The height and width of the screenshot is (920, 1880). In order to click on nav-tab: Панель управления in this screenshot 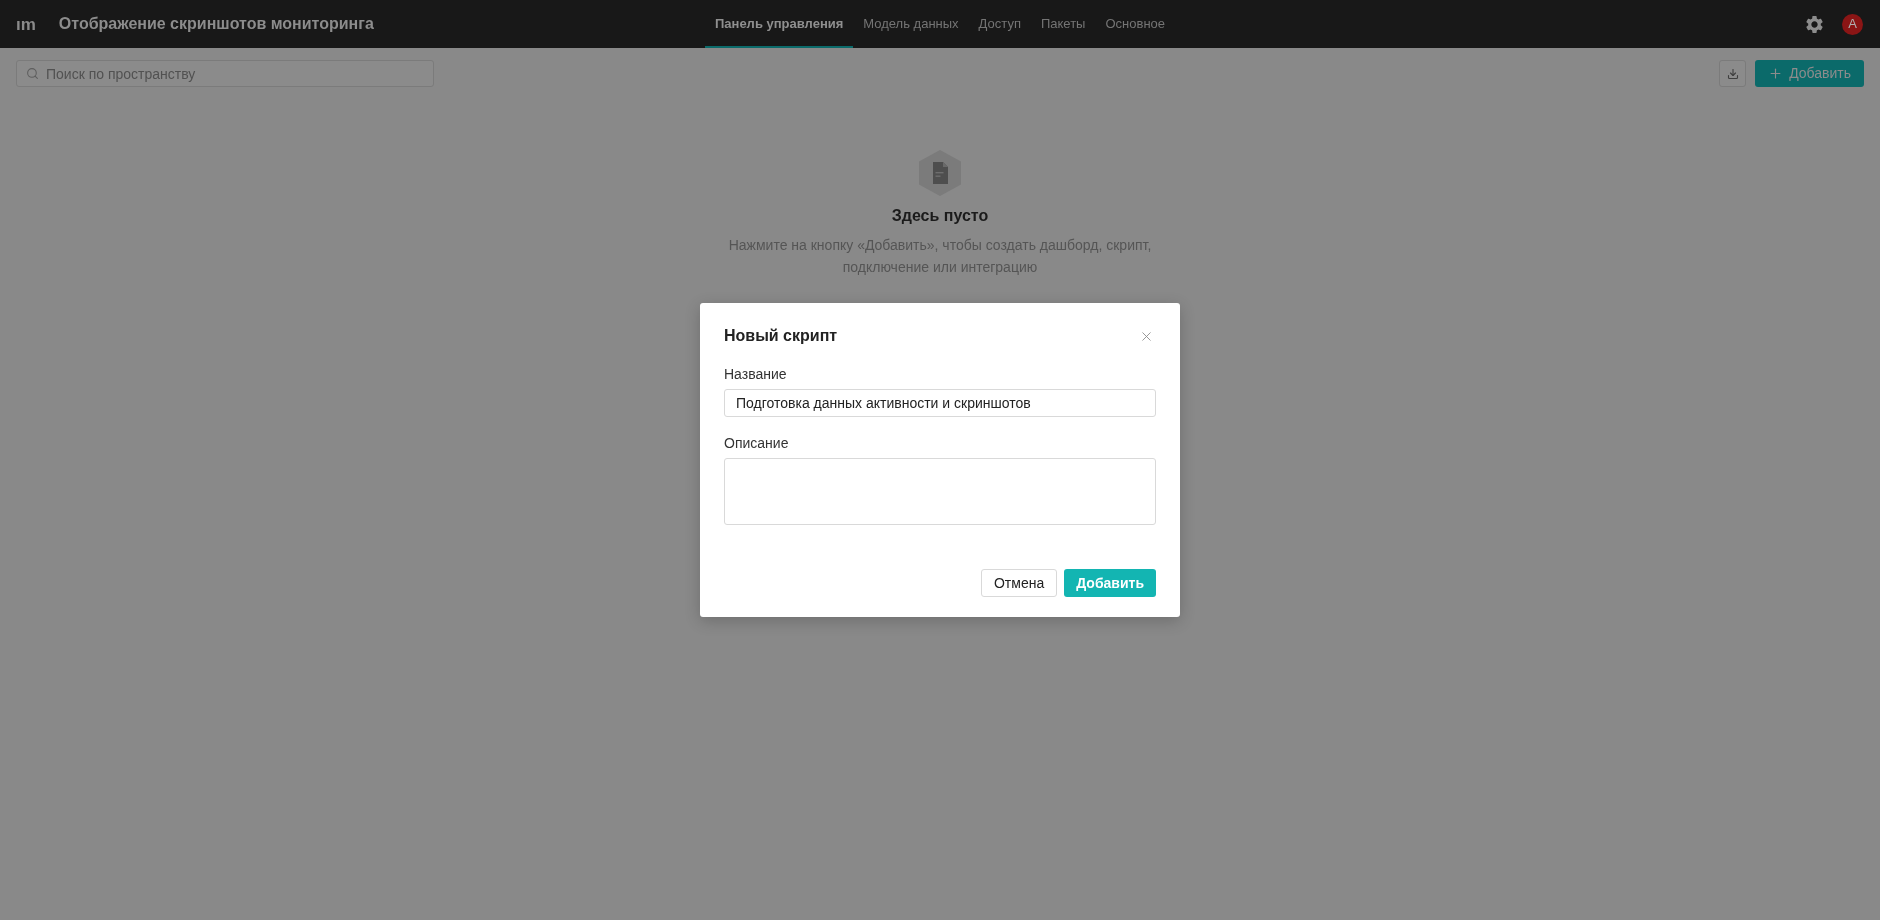, I will do `click(779, 24)`.